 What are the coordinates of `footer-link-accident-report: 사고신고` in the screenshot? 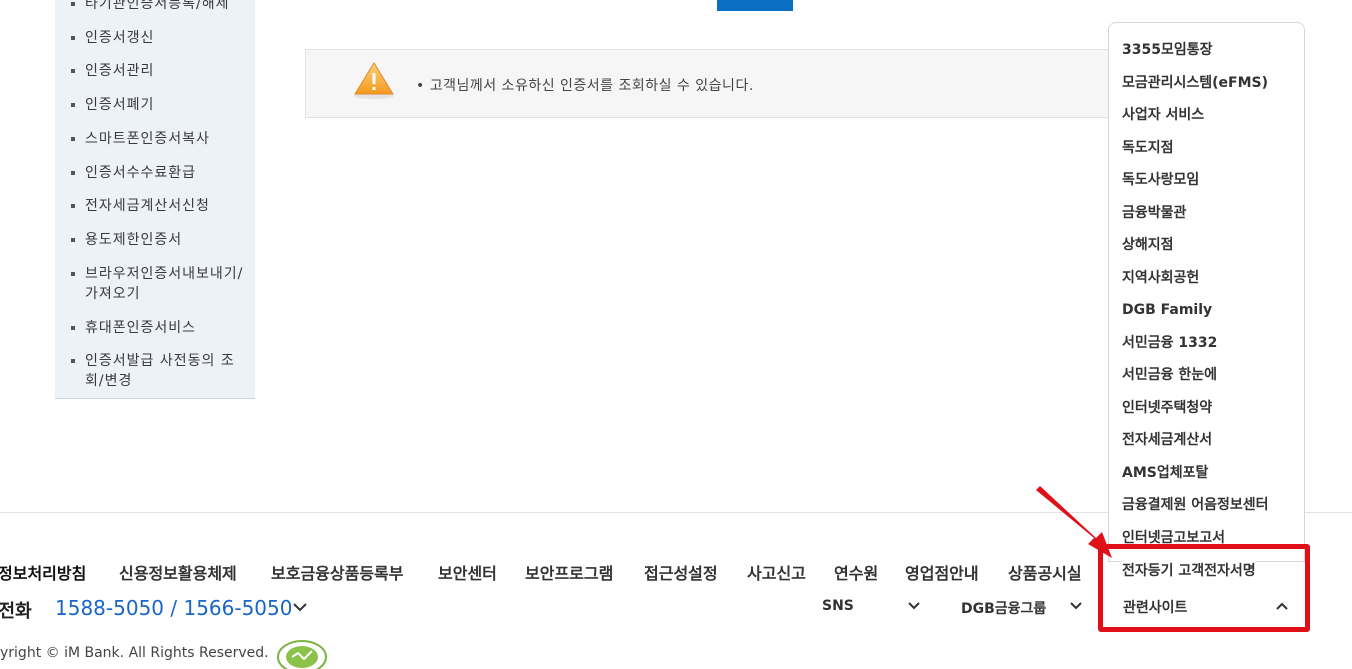 It's located at (776, 572).